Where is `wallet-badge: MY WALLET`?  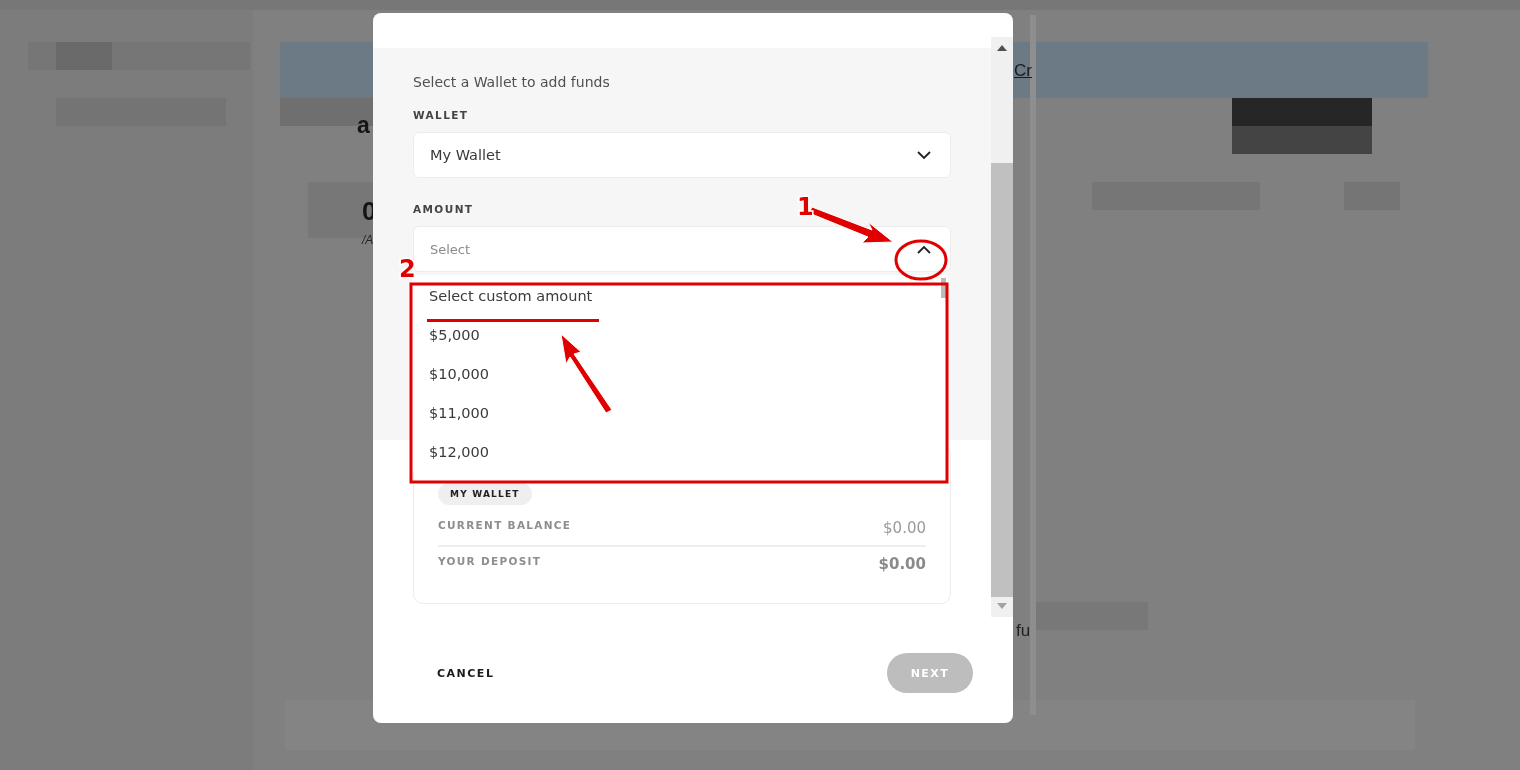
wallet-badge: MY WALLET is located at coordinates (485, 494).